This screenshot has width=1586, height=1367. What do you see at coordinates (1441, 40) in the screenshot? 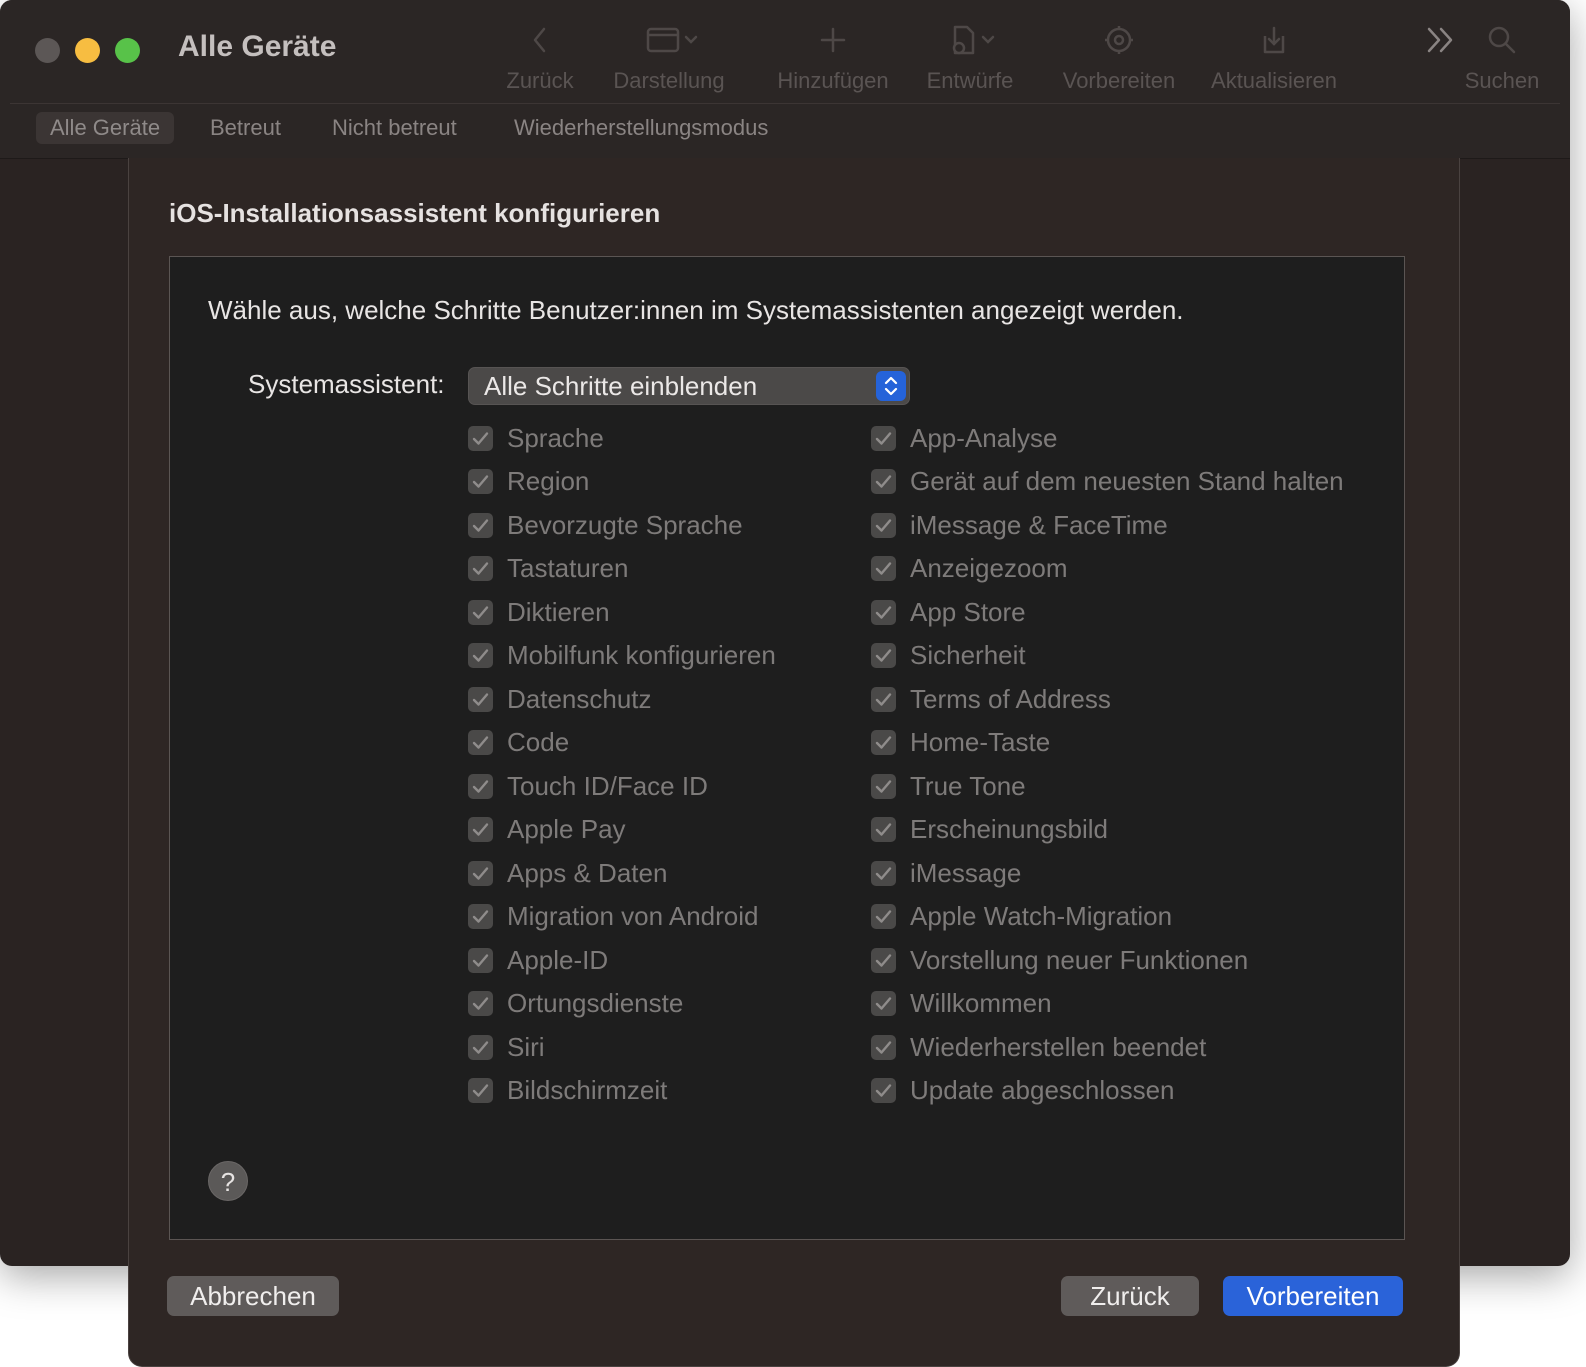
I see `toolbar-overflow-chevrons-icon` at bounding box center [1441, 40].